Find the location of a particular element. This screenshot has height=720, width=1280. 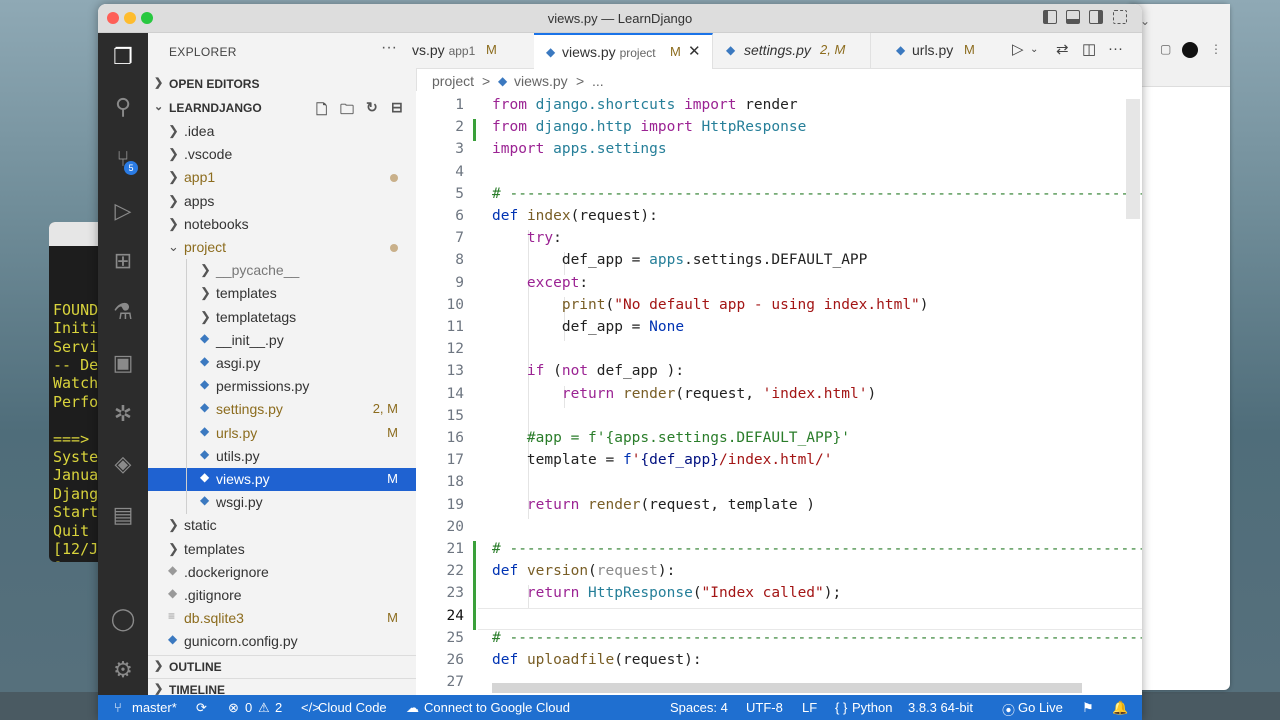

tree-folder: ❯ templatetags is located at coordinates (282, 317).